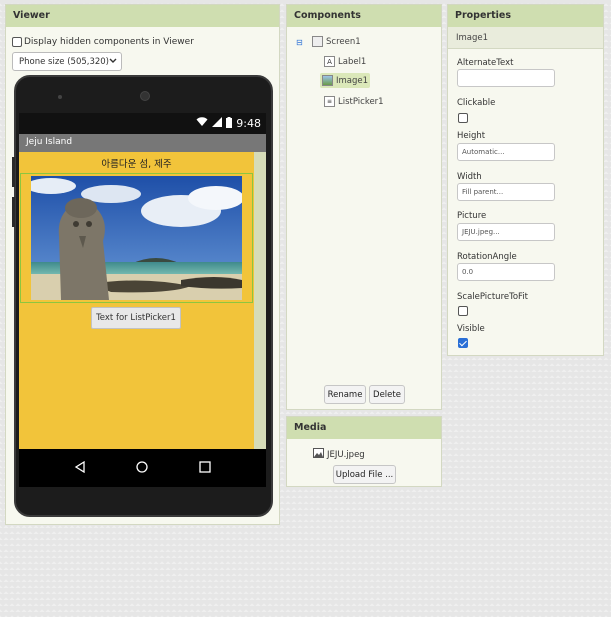 Image resolution: width=611 pixels, height=617 pixels. I want to click on scalepicturetofit-label: ScalePictureToFit, so click(493, 297).